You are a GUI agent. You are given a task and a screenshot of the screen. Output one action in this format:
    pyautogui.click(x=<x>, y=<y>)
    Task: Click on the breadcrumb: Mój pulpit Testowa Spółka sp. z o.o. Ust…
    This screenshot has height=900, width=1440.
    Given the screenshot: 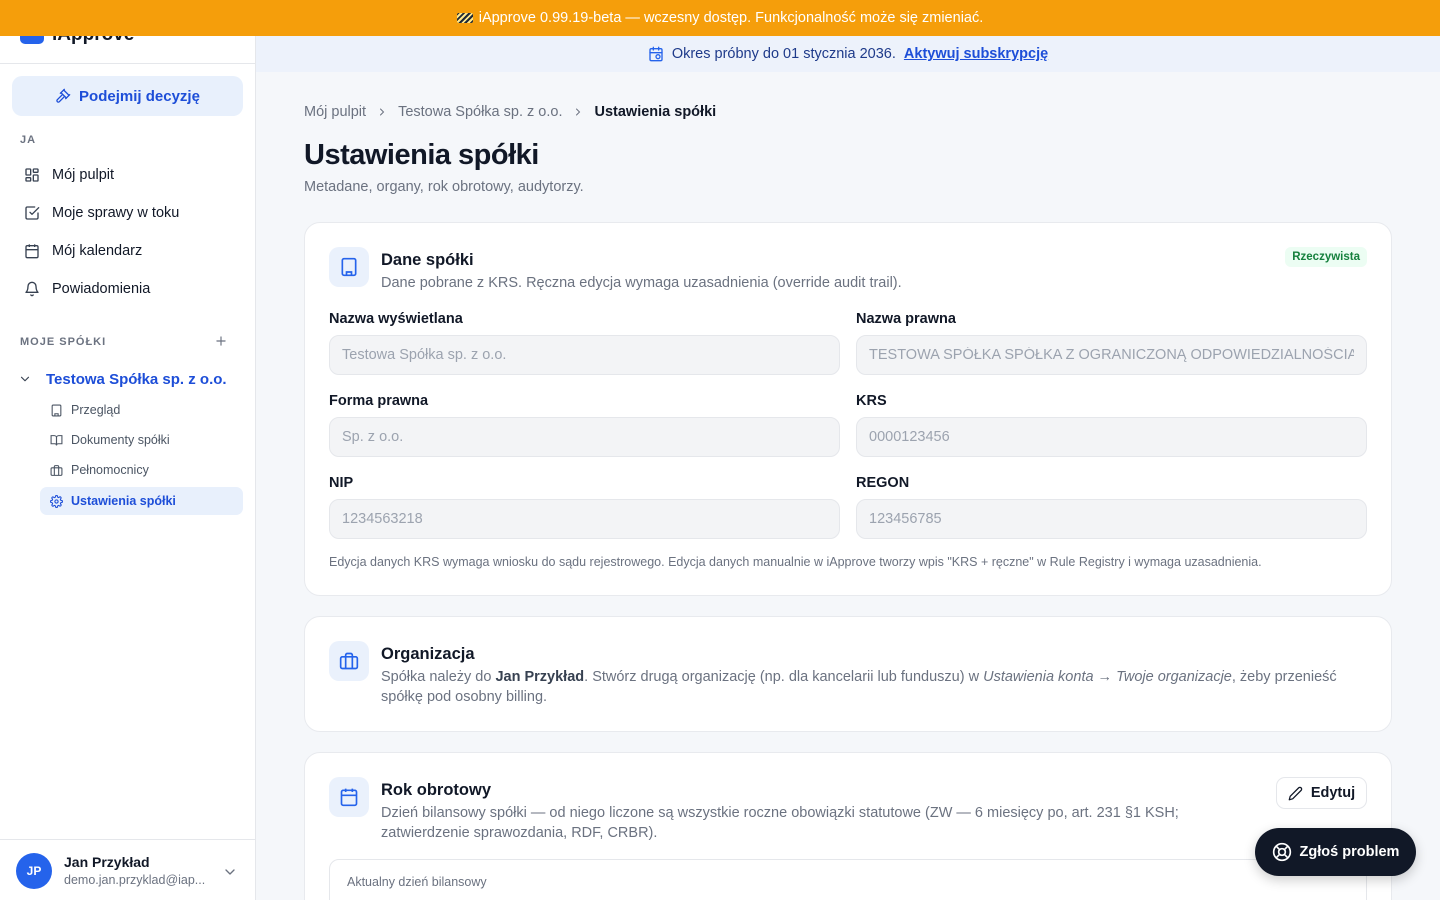 What is the action you would take?
    pyautogui.click(x=510, y=112)
    